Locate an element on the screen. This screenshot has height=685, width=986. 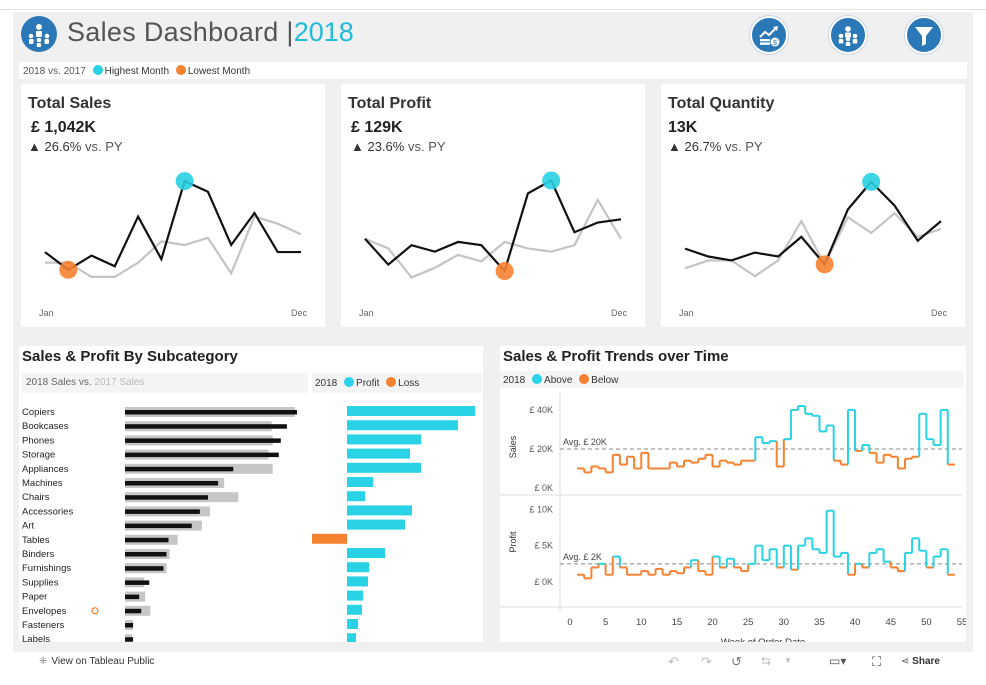
title-year: 2018 is located at coordinates (323, 32).